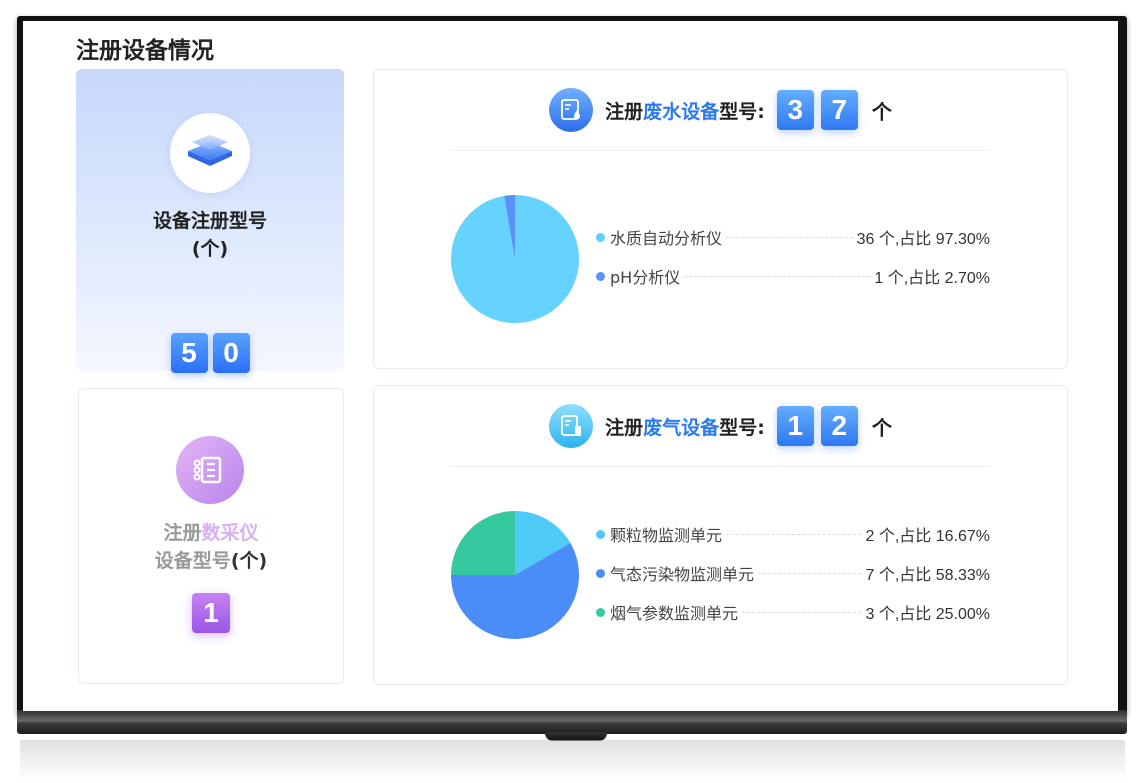  I want to click on legend-name: 水质自动分析仪, so click(666, 238).